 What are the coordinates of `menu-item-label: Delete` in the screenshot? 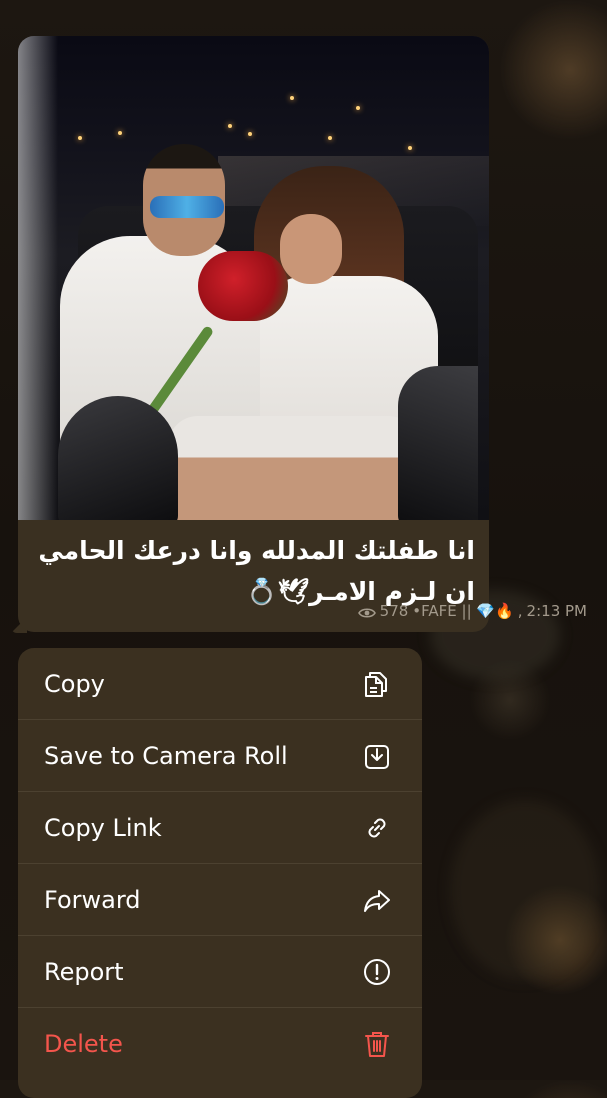 It's located at (83, 1044).